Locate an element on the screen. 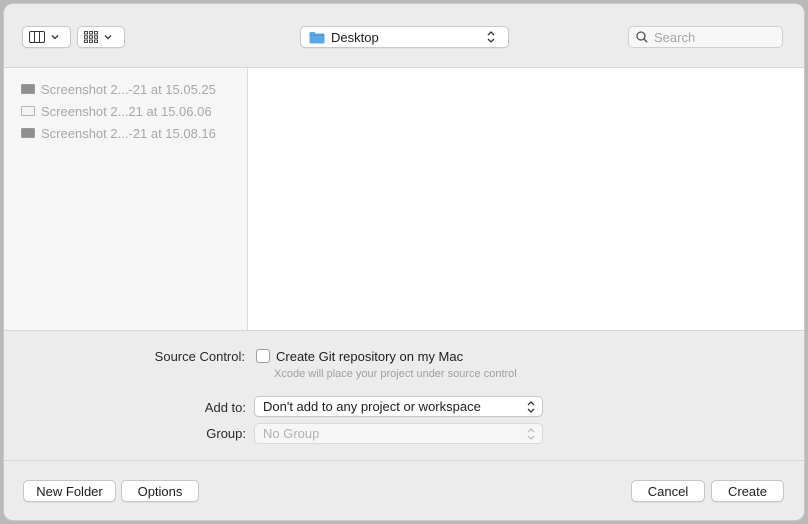  file-name: Screenshot 2...-21 at 15.08.16 is located at coordinates (128, 133).